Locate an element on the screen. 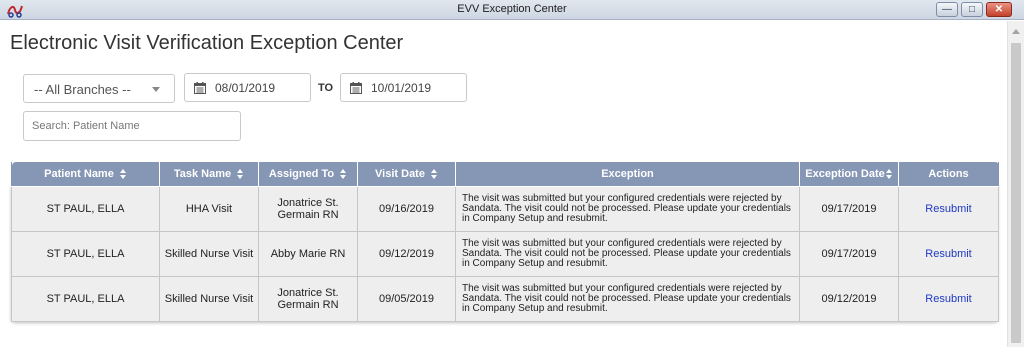 The height and width of the screenshot is (347, 1024). cell-visit-date: 09/05/2019 is located at coordinates (406, 298).